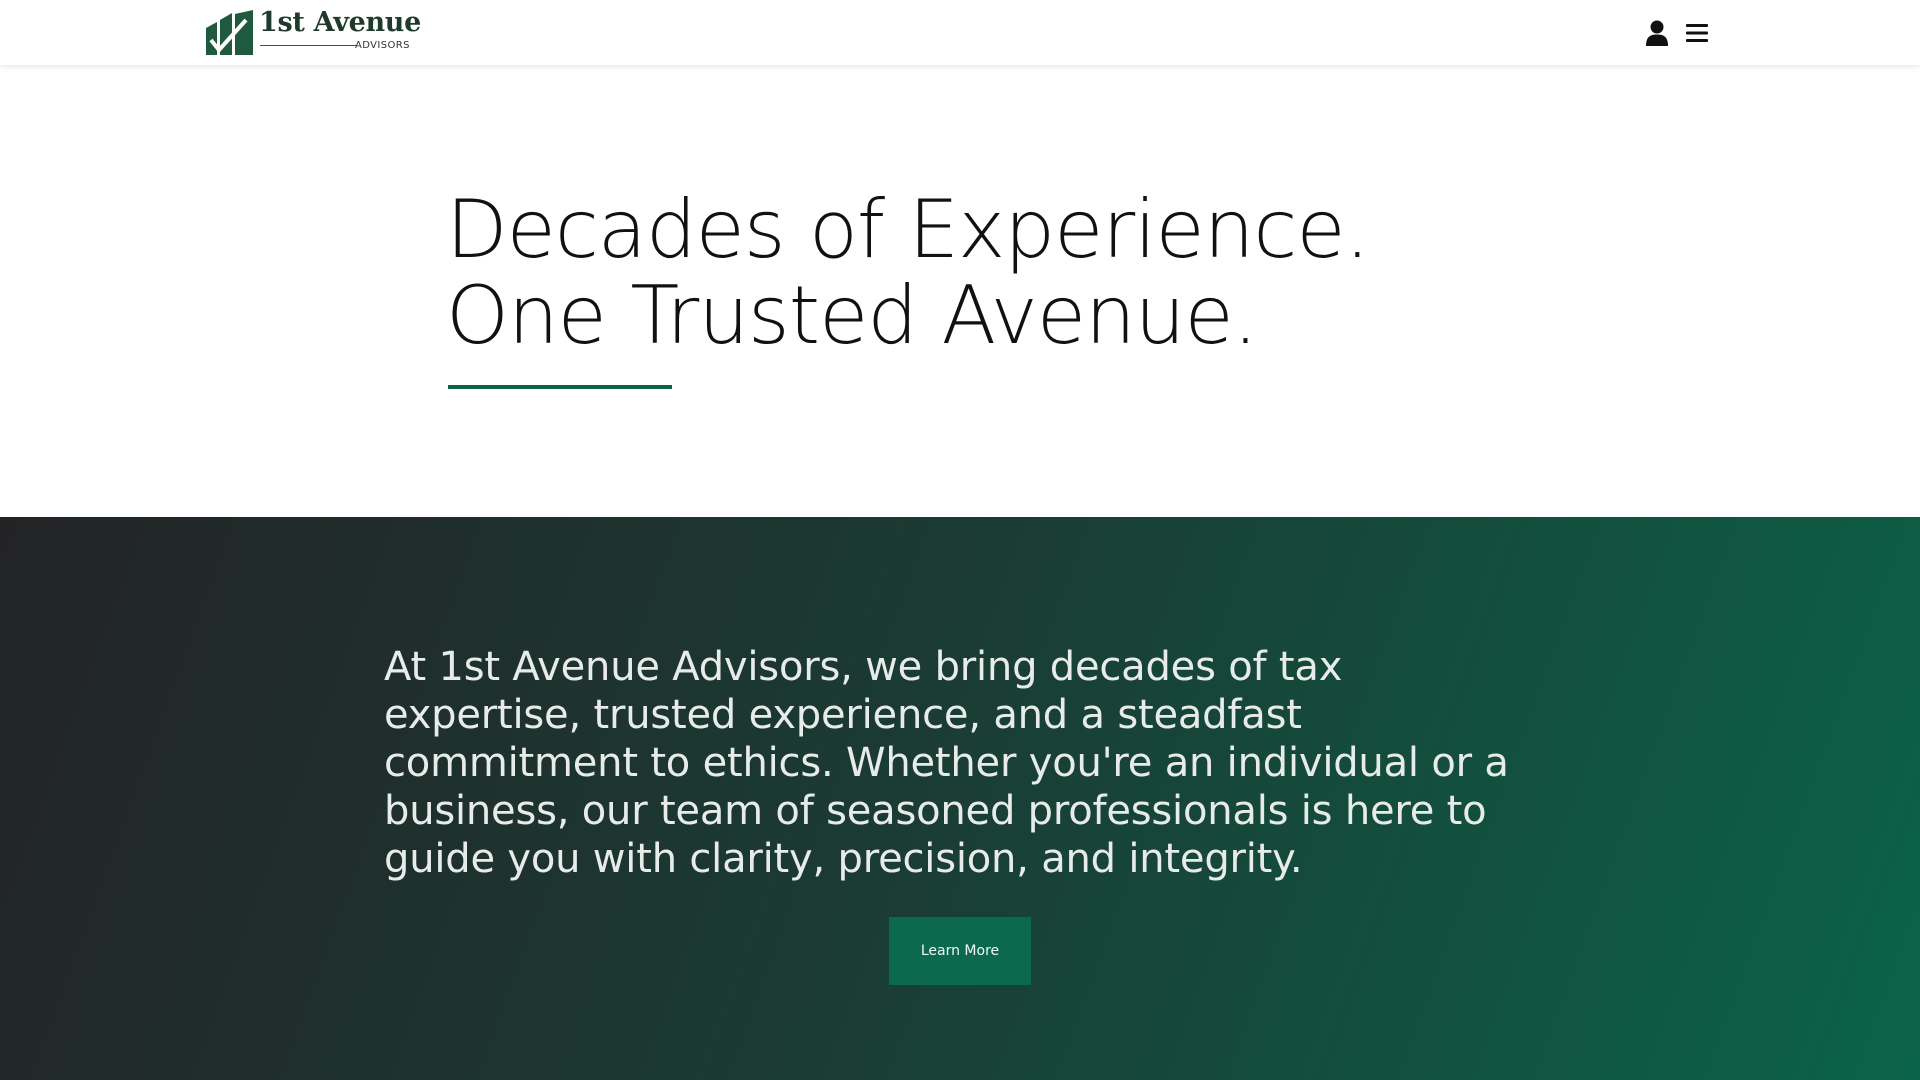 The image size is (1920, 1080). I want to click on user-icon, so click(1657, 33).